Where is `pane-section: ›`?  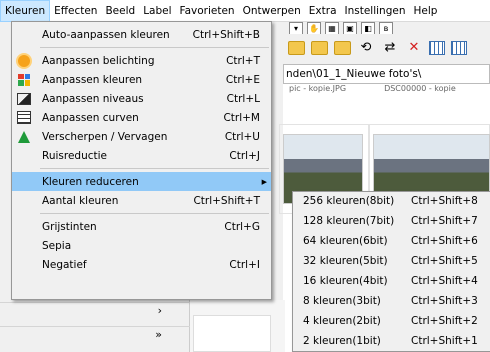
pane-section: › is located at coordinates (95, 311).